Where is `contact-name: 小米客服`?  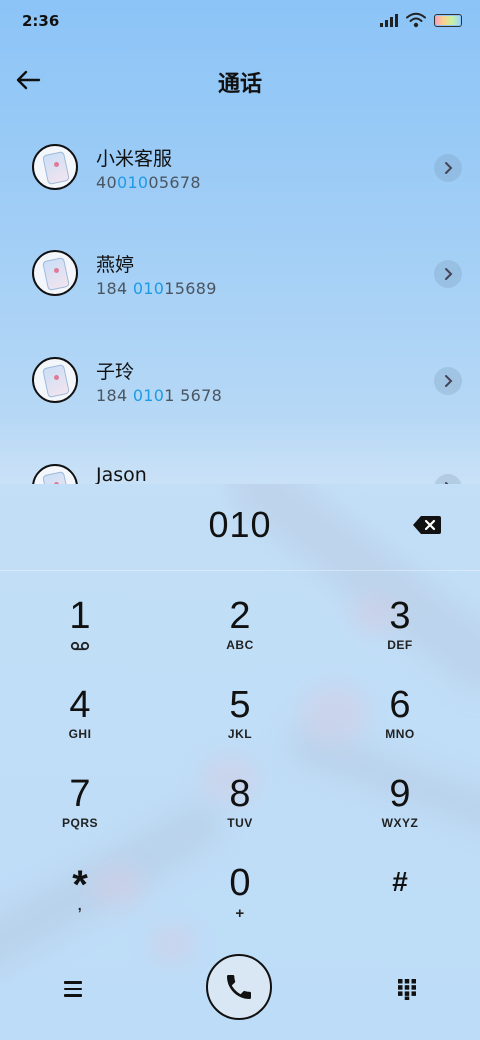 contact-name: 小米客服 is located at coordinates (134, 159).